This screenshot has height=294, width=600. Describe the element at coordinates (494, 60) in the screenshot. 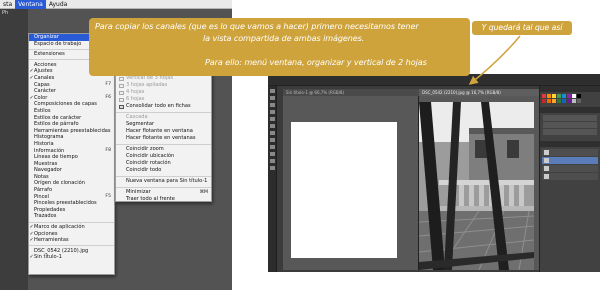

I see `arrow-to-result` at that location.